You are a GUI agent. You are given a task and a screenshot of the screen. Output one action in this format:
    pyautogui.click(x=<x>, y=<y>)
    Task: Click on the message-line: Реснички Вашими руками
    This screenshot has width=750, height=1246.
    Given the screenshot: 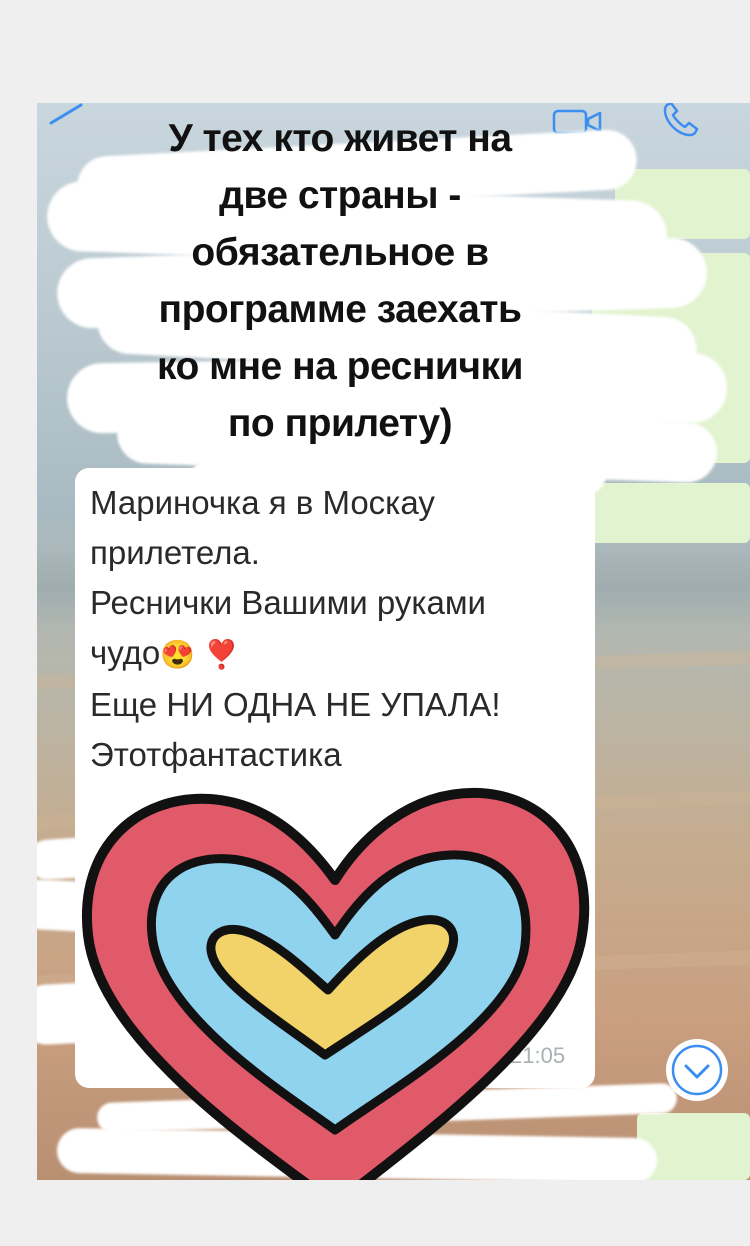 What is the action you would take?
    pyautogui.click(x=288, y=602)
    